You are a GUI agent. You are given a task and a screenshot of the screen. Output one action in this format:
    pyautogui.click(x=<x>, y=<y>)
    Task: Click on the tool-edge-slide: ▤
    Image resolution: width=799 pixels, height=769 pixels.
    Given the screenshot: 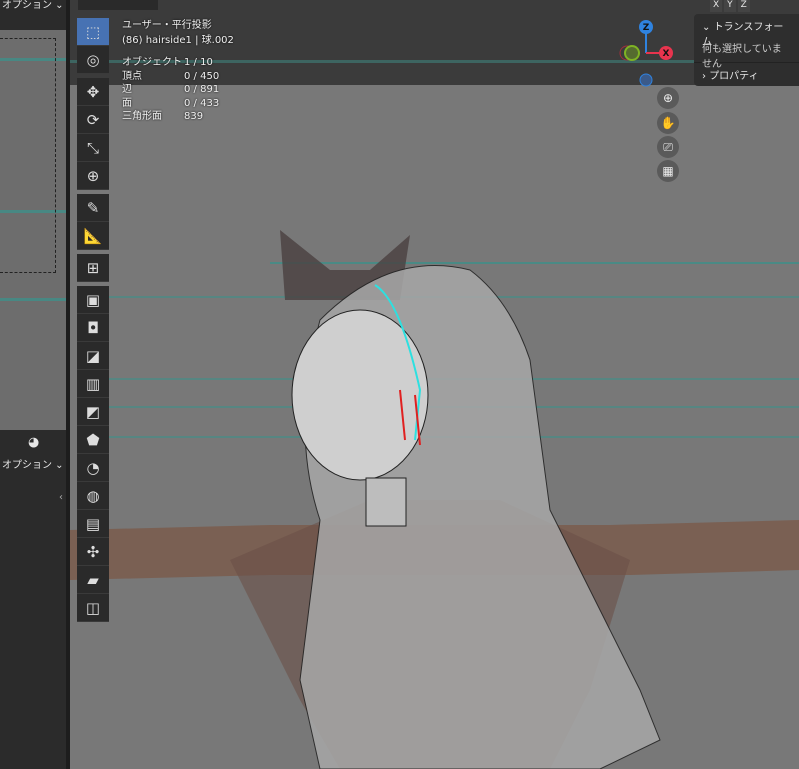 What is the action you would take?
    pyautogui.click(x=93, y=524)
    